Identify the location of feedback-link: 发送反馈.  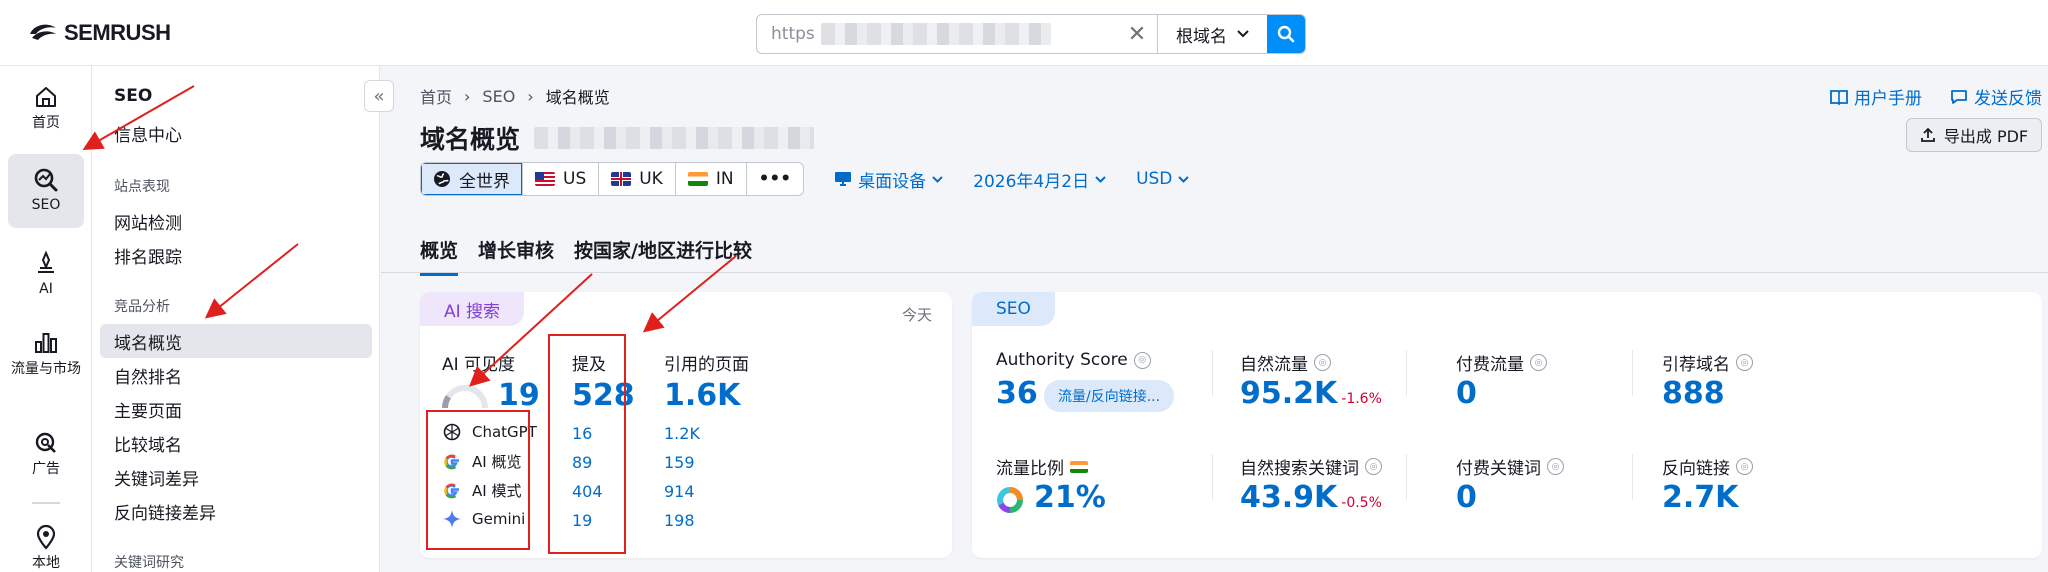
(1996, 96).